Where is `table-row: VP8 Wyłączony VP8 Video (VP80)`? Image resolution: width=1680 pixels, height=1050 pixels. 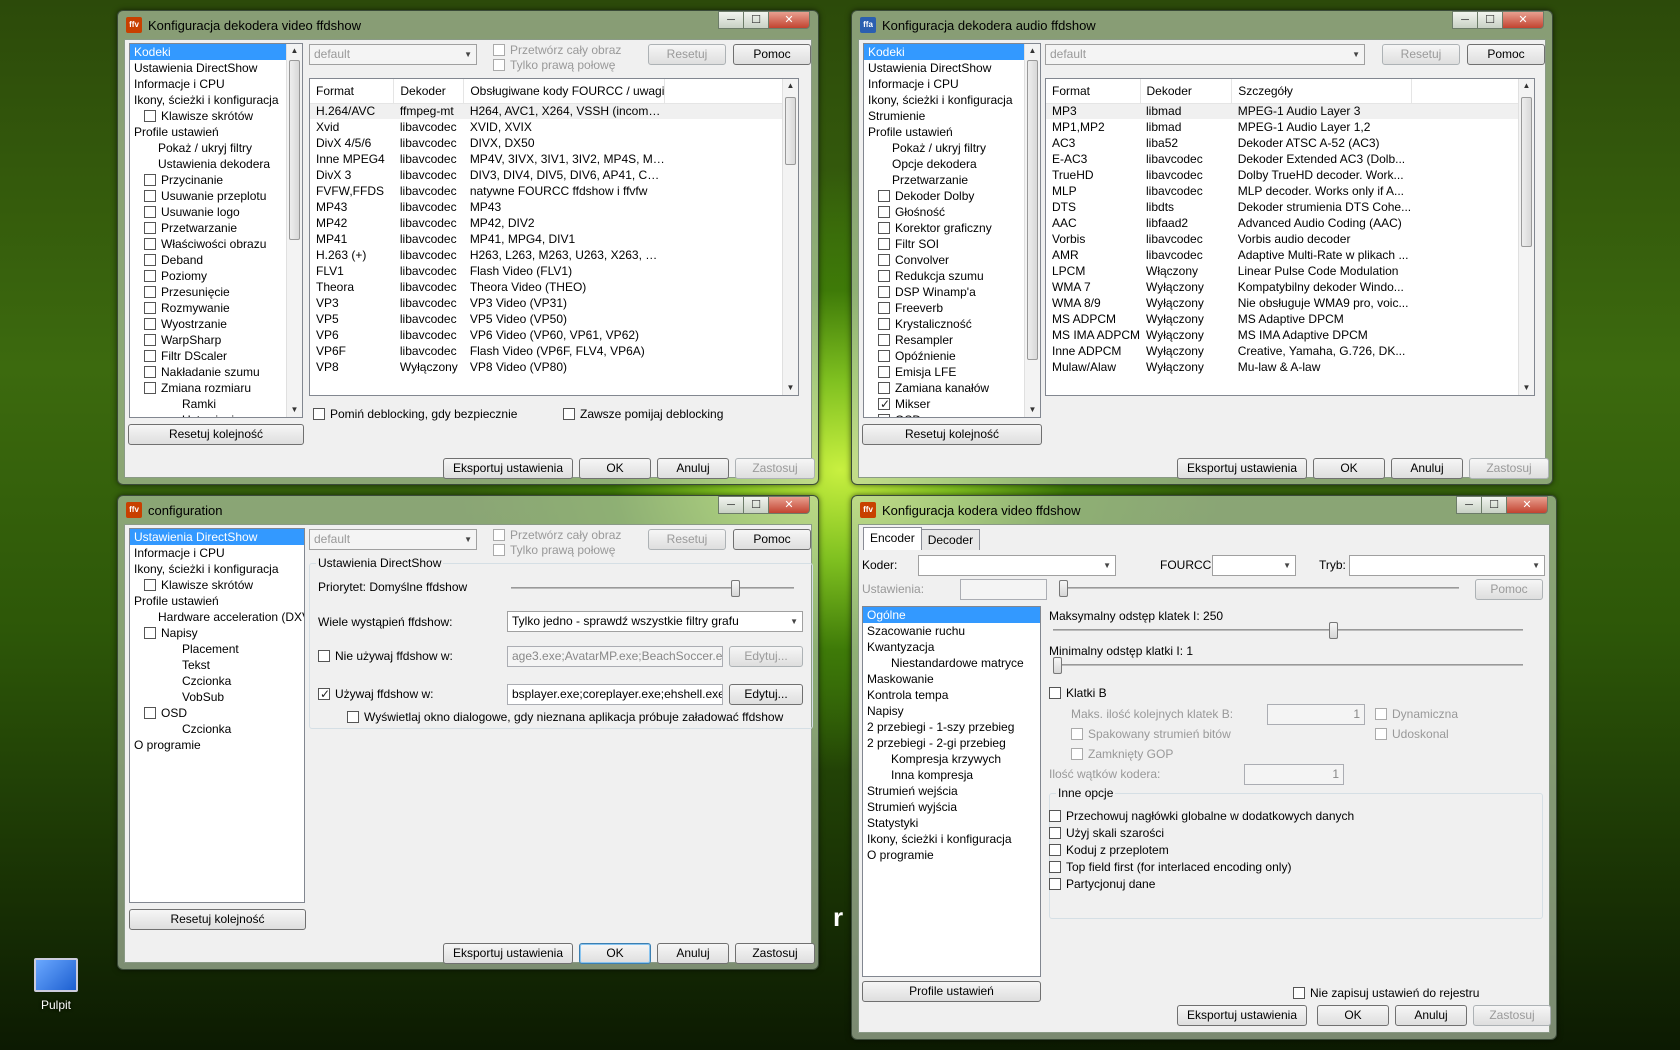
table-row: VP8 Wyłączony VP8 Video (VP80) is located at coordinates (554, 367).